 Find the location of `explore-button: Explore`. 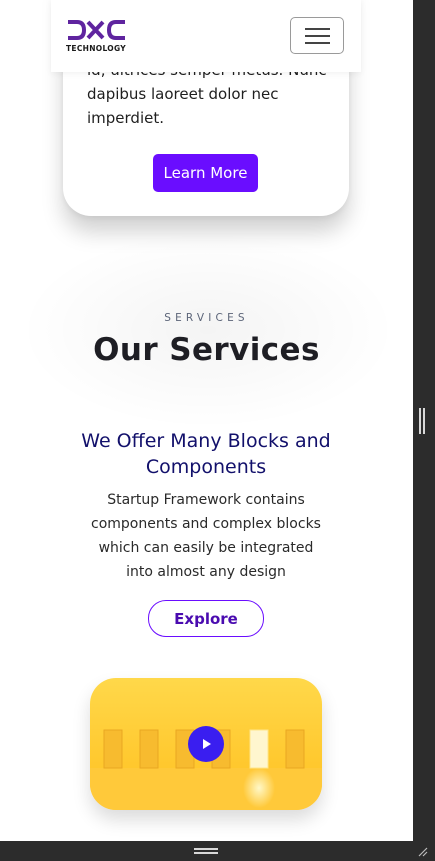

explore-button: Explore is located at coordinates (206, 618).